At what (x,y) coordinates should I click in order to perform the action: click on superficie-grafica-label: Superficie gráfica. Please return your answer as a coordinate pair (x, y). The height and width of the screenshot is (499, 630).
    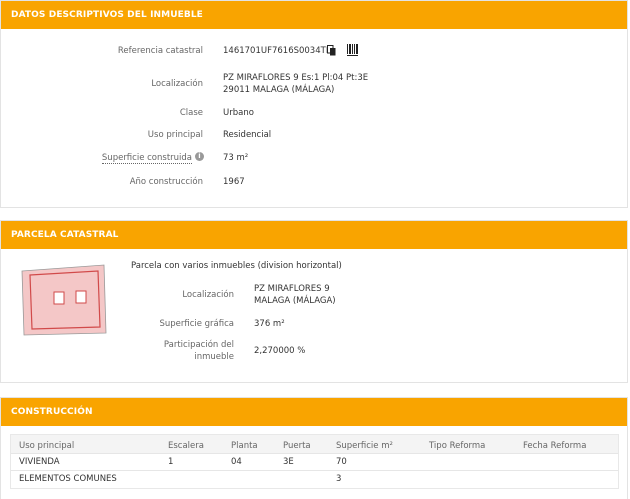
    Looking at the image, I should click on (196, 324).